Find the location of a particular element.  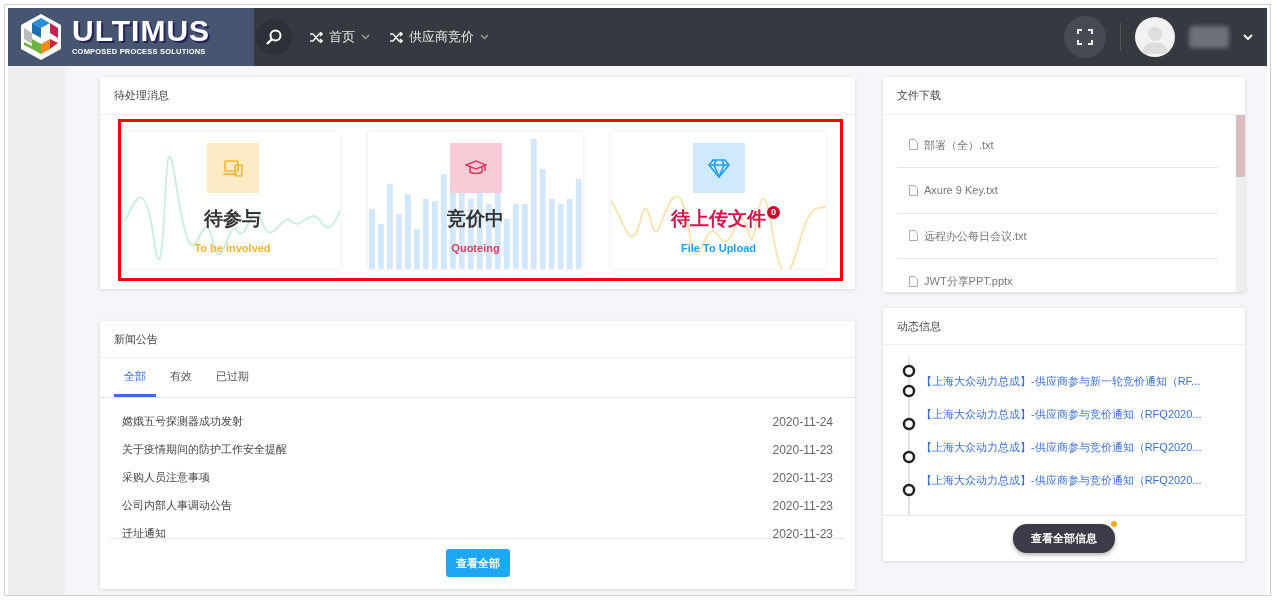

nav-menu: 首页 is located at coordinates (340, 37).